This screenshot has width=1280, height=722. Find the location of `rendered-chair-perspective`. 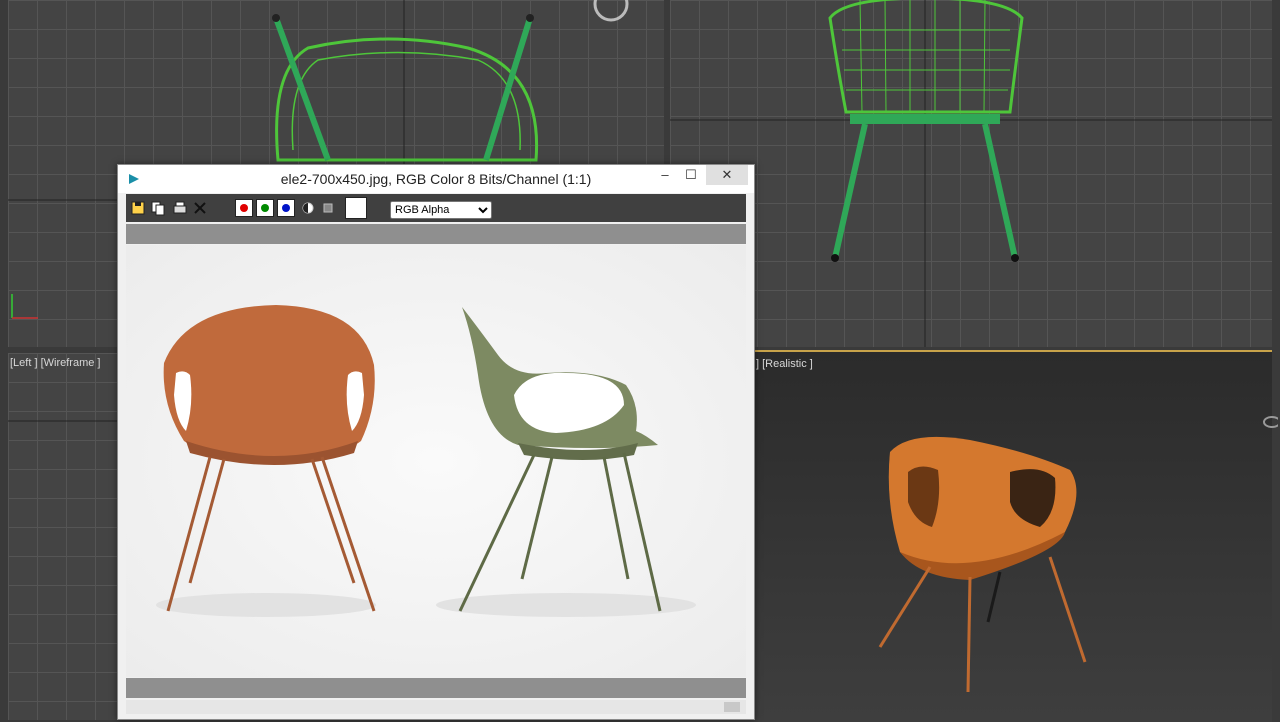

rendered-chair-perspective is located at coordinates (982, 564).